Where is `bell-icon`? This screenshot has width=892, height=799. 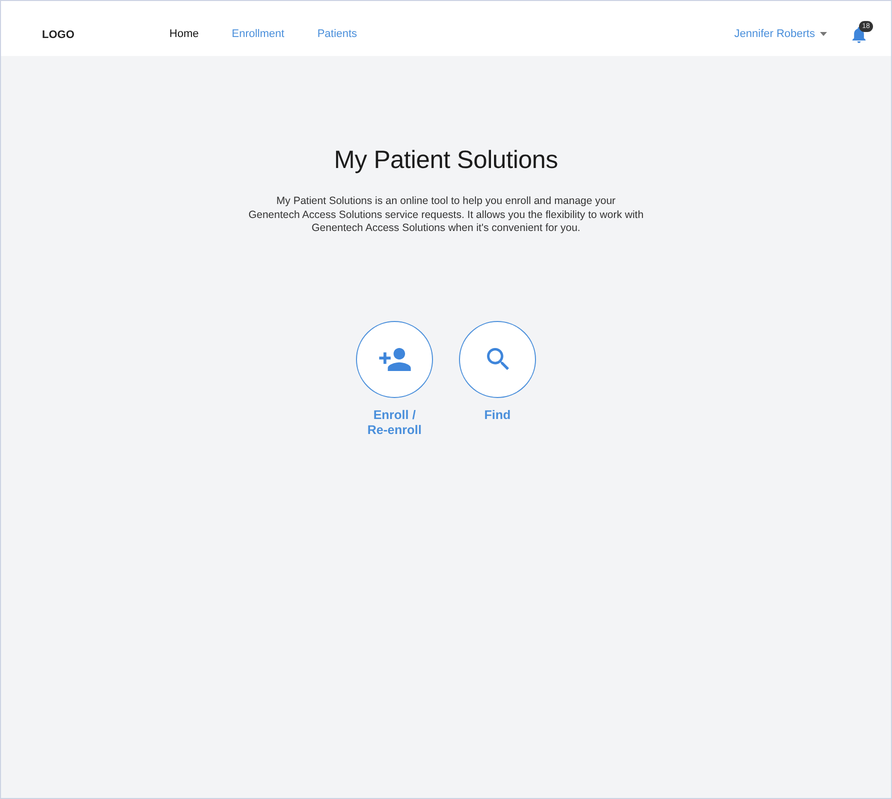
bell-icon is located at coordinates (859, 35).